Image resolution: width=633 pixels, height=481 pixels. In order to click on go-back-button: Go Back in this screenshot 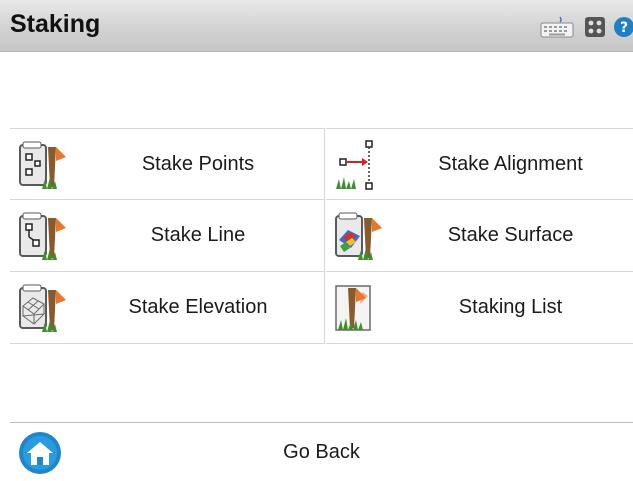, I will do `click(321, 451)`.